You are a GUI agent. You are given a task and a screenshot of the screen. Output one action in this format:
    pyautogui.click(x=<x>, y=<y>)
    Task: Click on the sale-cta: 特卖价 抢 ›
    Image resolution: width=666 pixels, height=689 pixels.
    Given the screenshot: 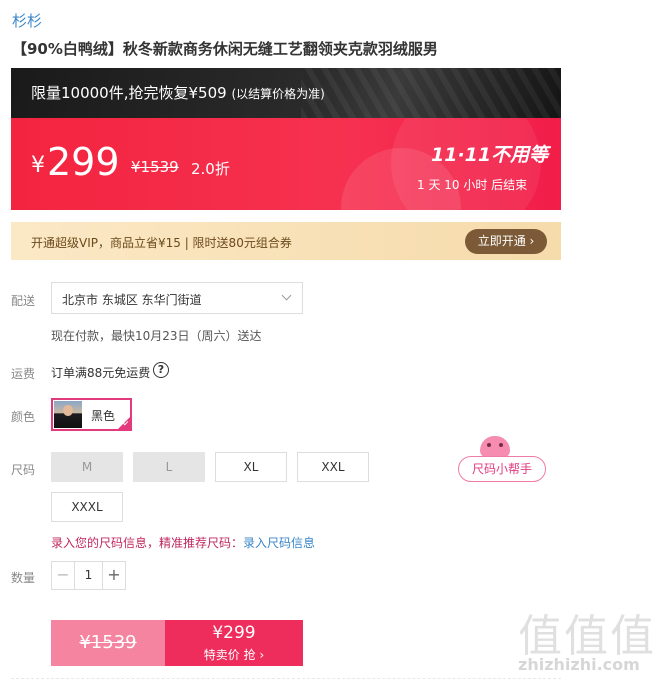 What is the action you would take?
    pyautogui.click(x=234, y=655)
    